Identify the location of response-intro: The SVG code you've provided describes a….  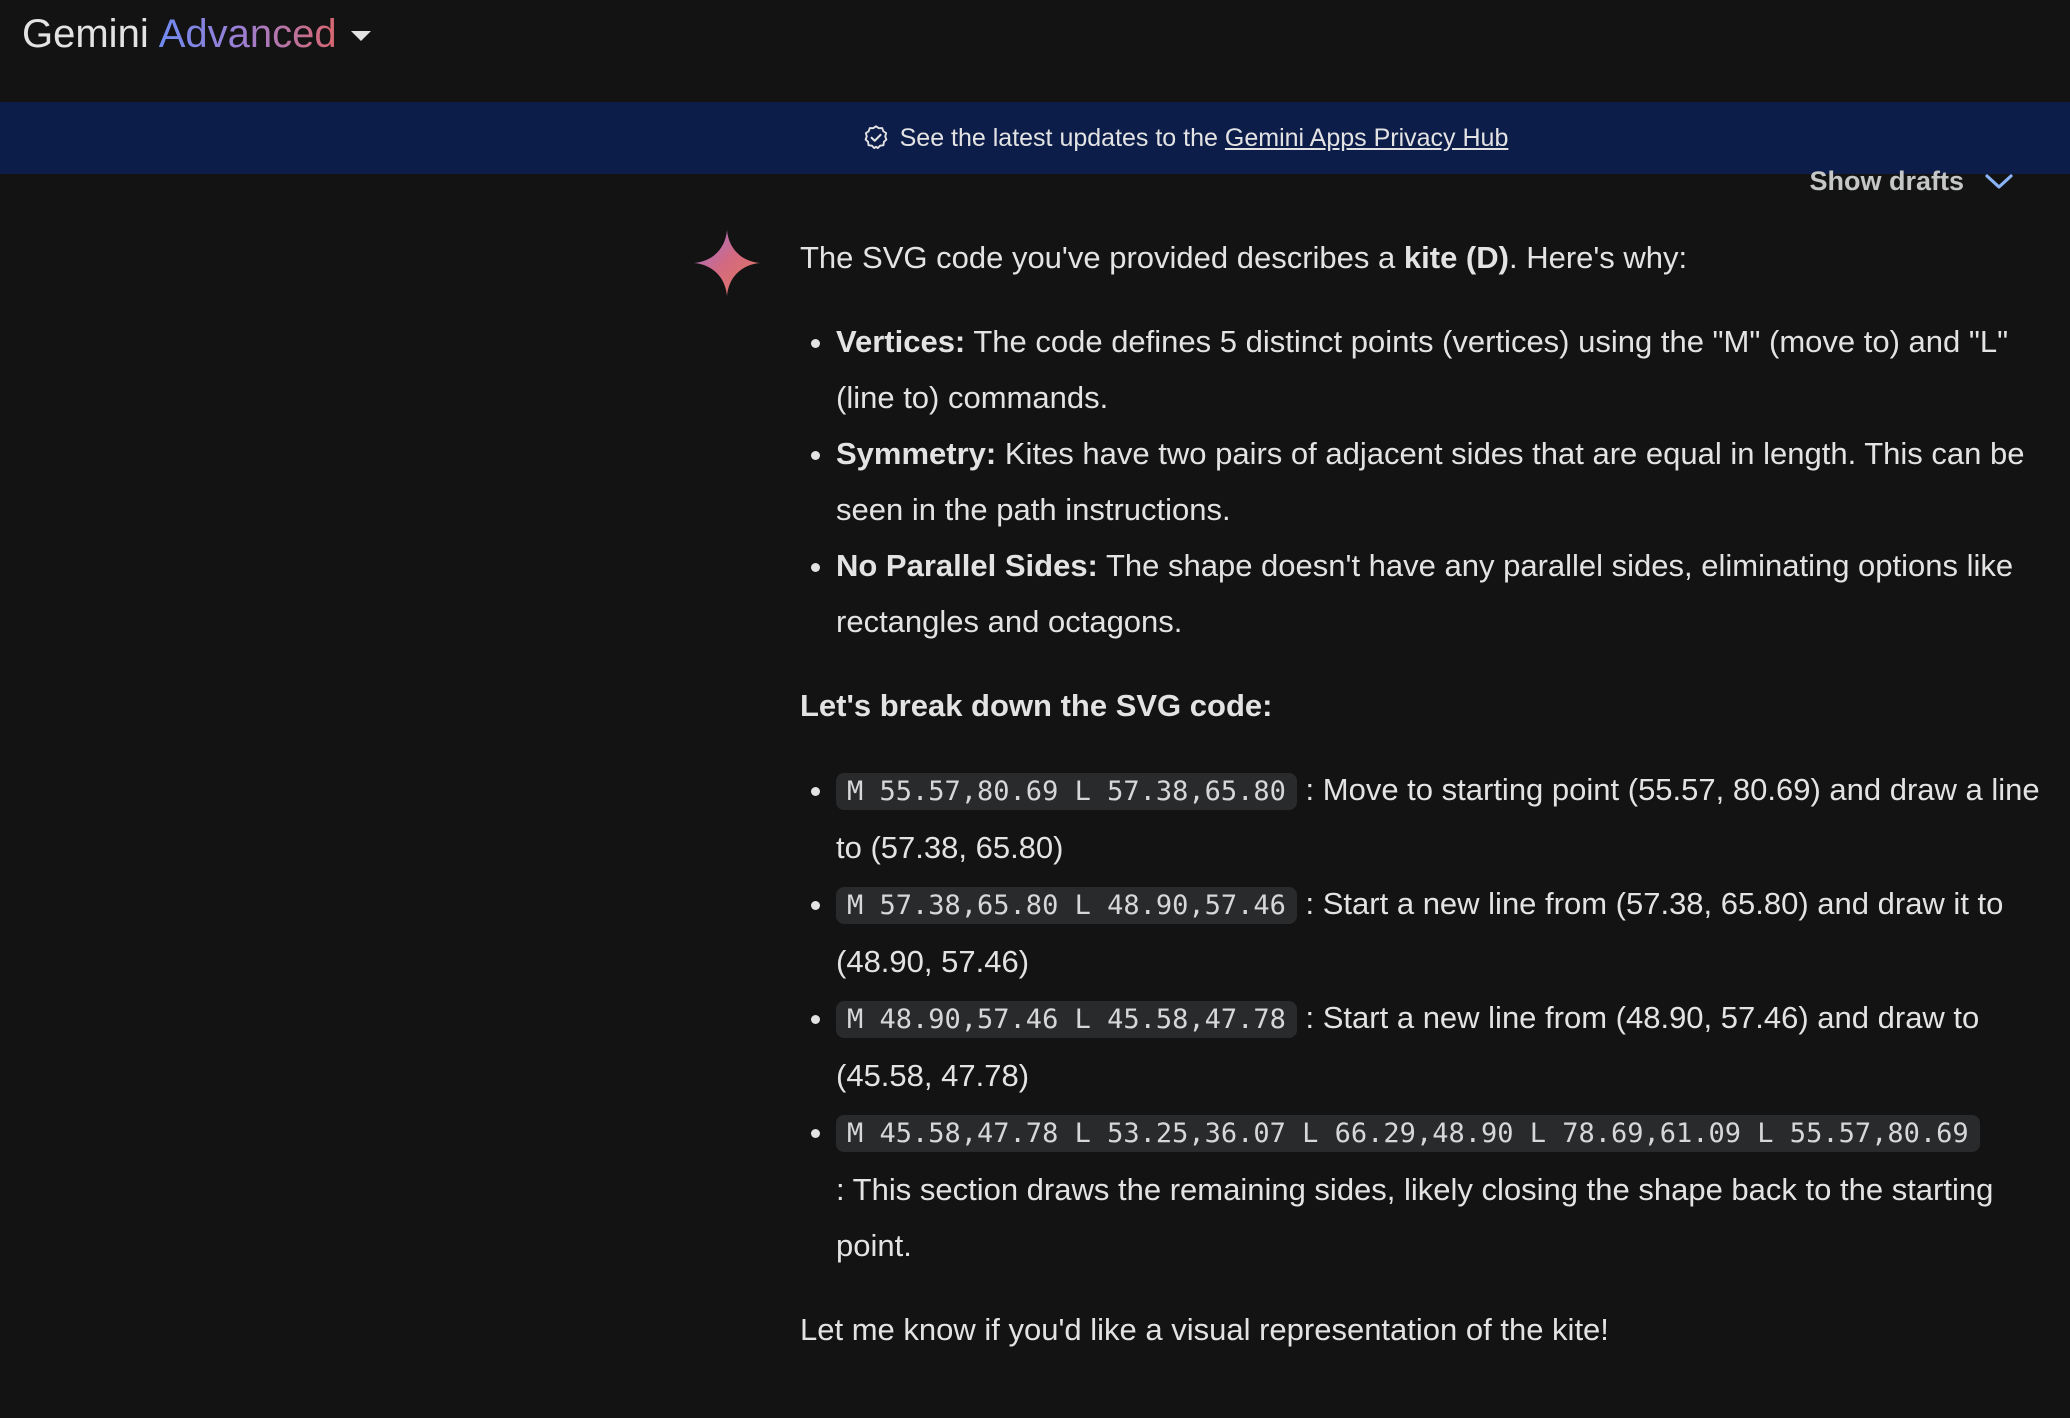
(1244, 257).